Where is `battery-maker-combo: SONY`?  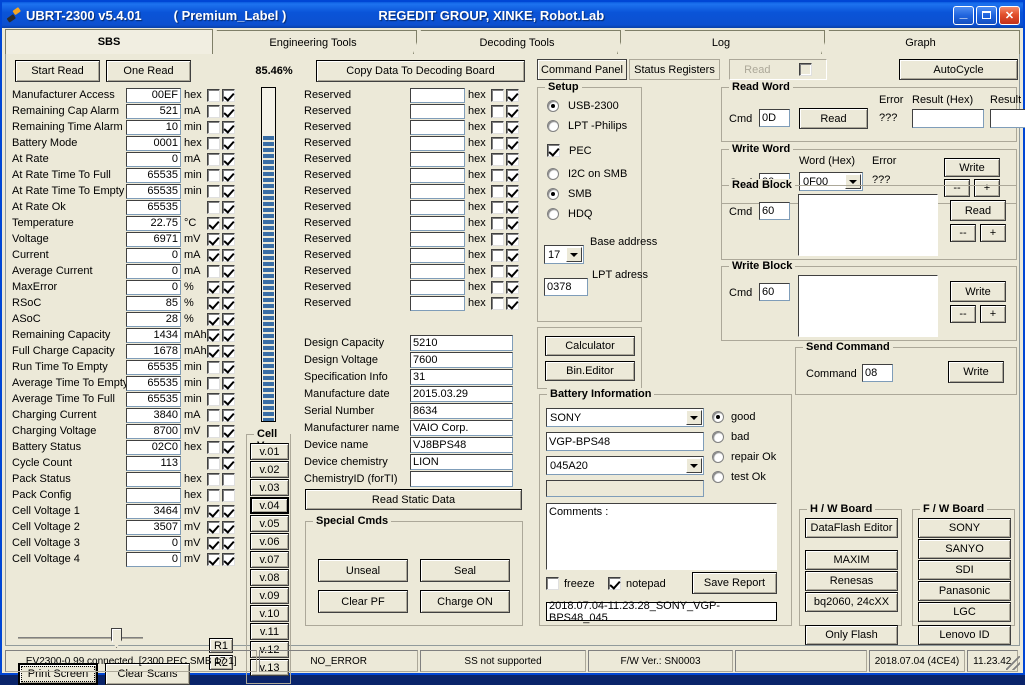
battery-maker-combo: SONY is located at coordinates (625, 417).